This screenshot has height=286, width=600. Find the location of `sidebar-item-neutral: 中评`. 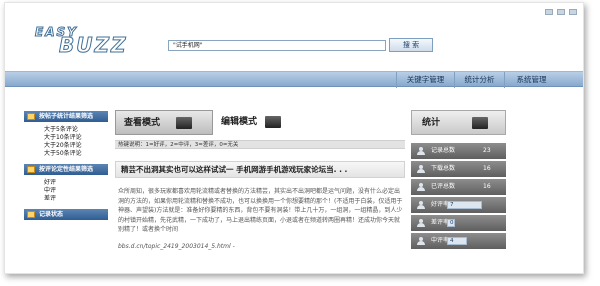

sidebar-item-neutral: 中评 is located at coordinates (76, 191).